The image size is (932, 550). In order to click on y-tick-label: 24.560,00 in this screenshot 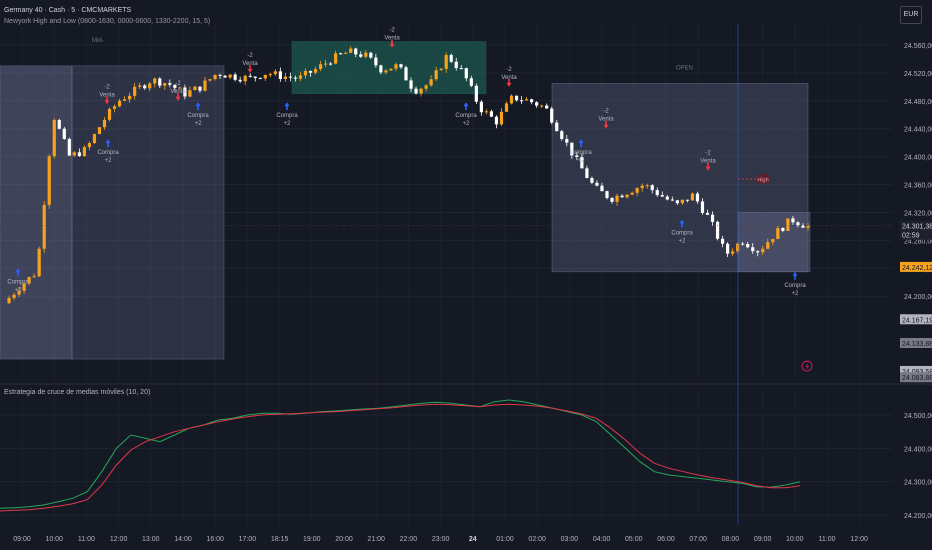, I will do `click(918, 46)`.